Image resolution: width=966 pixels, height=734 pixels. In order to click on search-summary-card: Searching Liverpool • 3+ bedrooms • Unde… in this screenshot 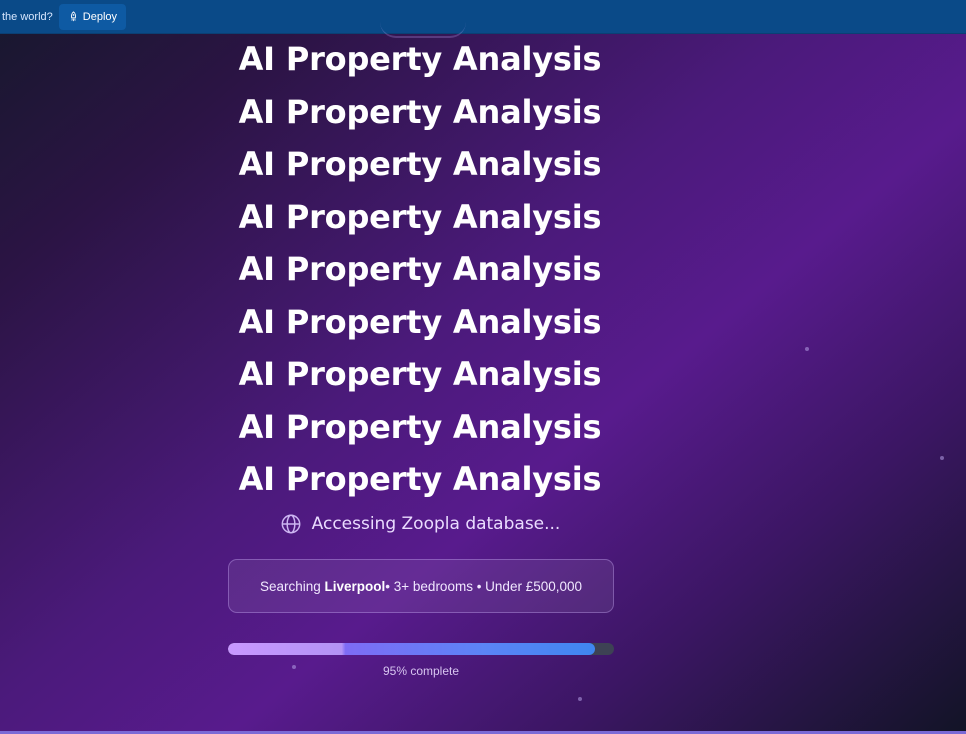, I will do `click(421, 586)`.